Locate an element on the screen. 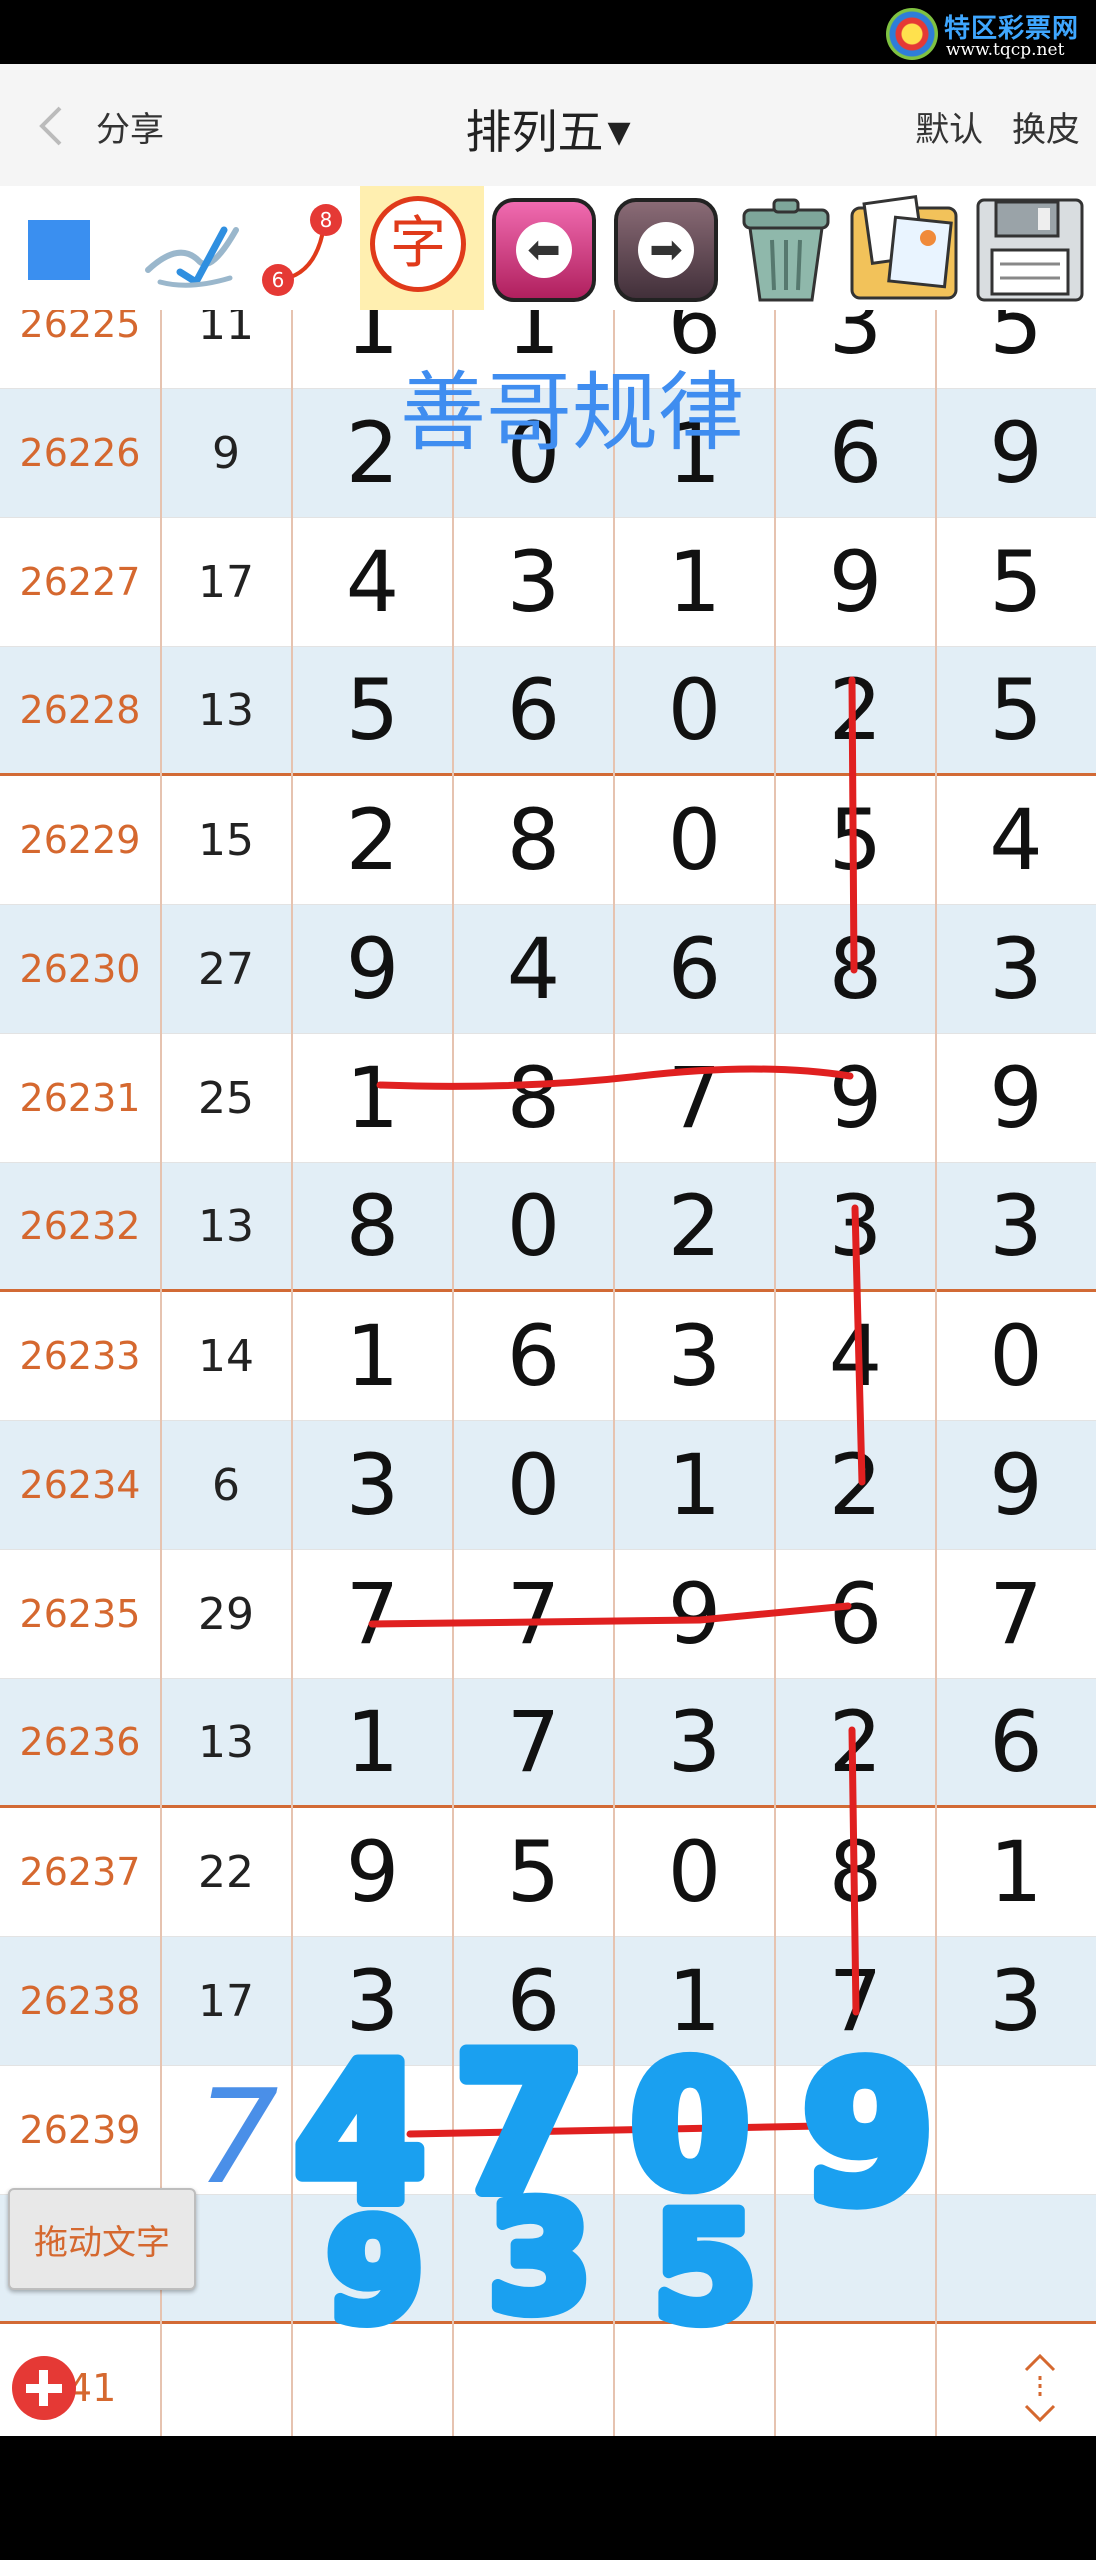 The width and height of the screenshot is (1096, 2560). badge-top: 8 is located at coordinates (326, 220).